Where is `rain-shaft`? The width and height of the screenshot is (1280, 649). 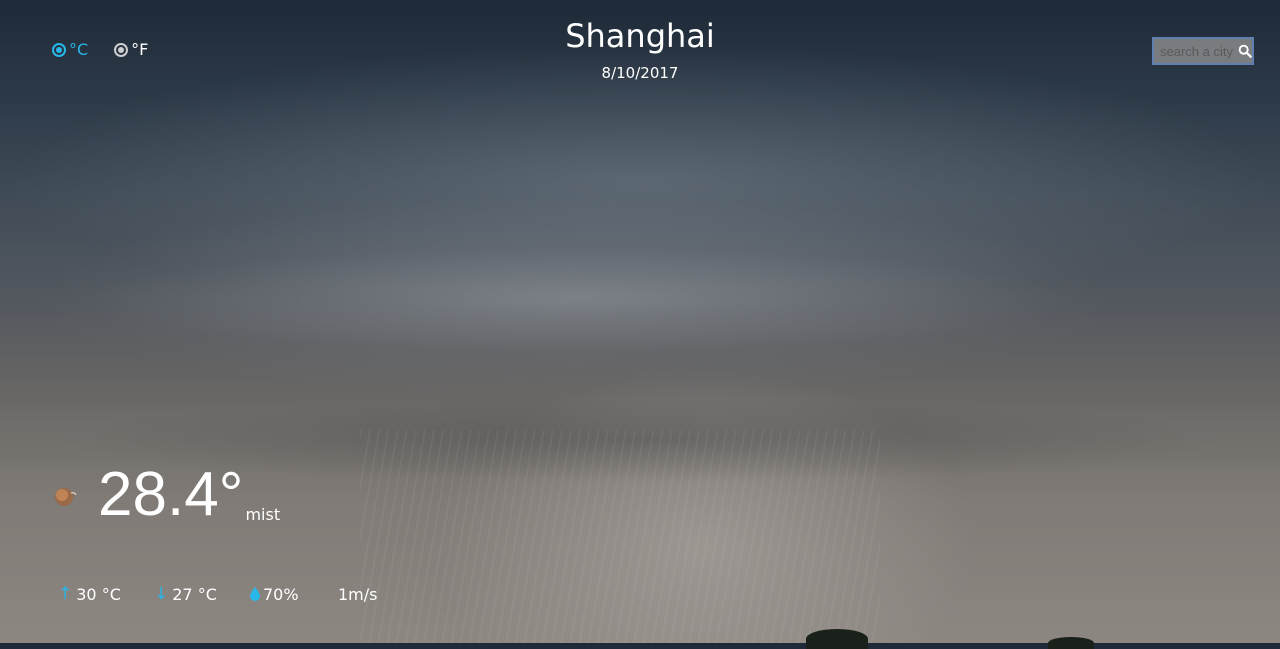 rain-shaft is located at coordinates (620, 536).